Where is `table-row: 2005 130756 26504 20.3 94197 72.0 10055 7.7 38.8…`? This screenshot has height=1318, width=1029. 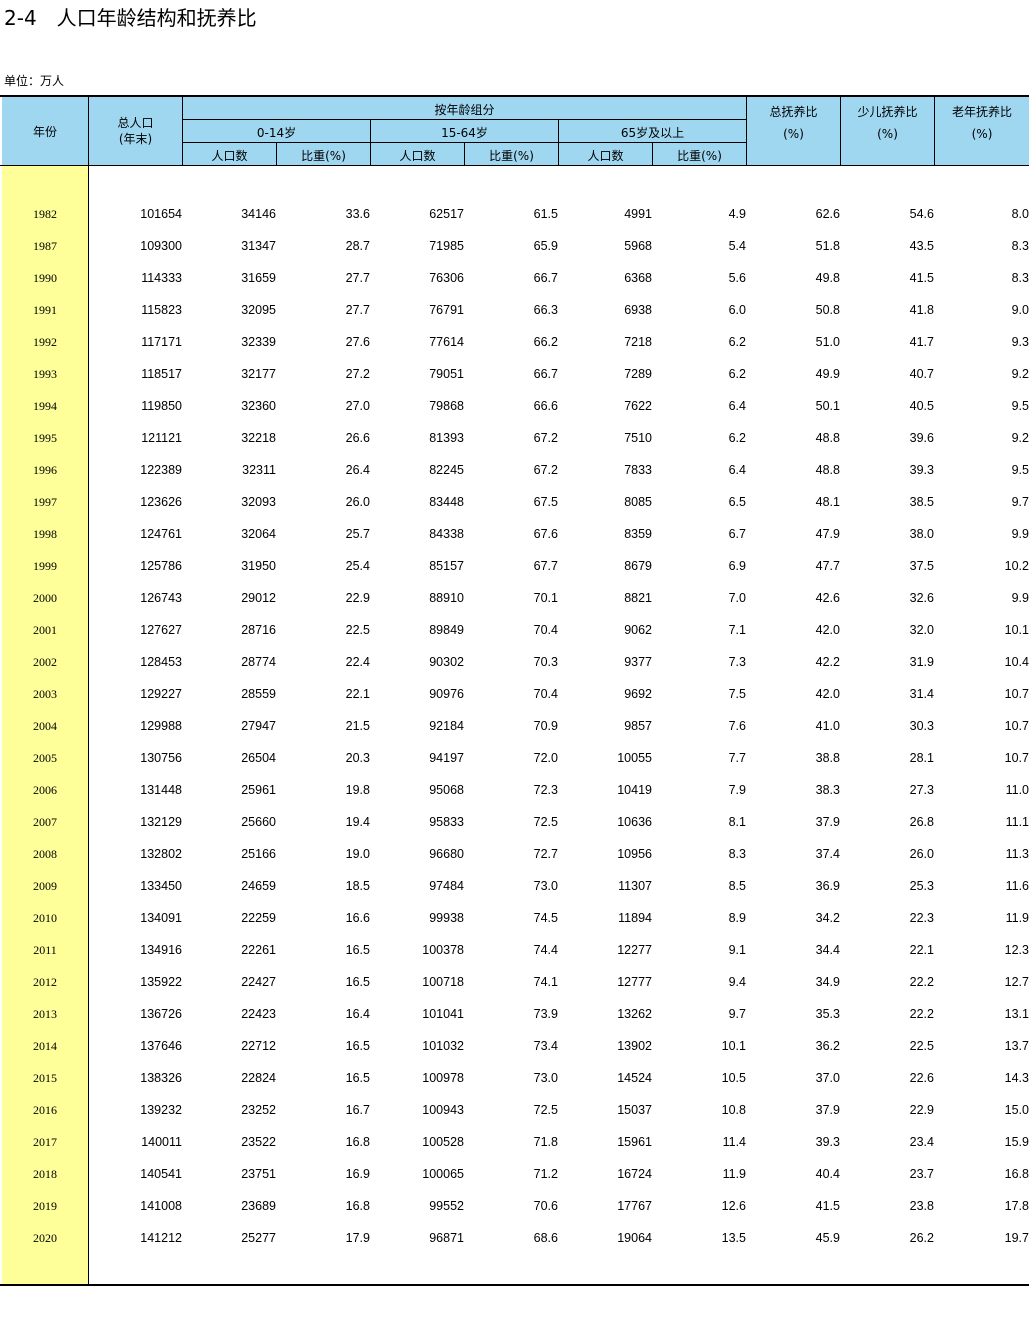 table-row: 2005 130756 26504 20.3 94197 72.0 10055 7.7 38.8… is located at coordinates (515, 758).